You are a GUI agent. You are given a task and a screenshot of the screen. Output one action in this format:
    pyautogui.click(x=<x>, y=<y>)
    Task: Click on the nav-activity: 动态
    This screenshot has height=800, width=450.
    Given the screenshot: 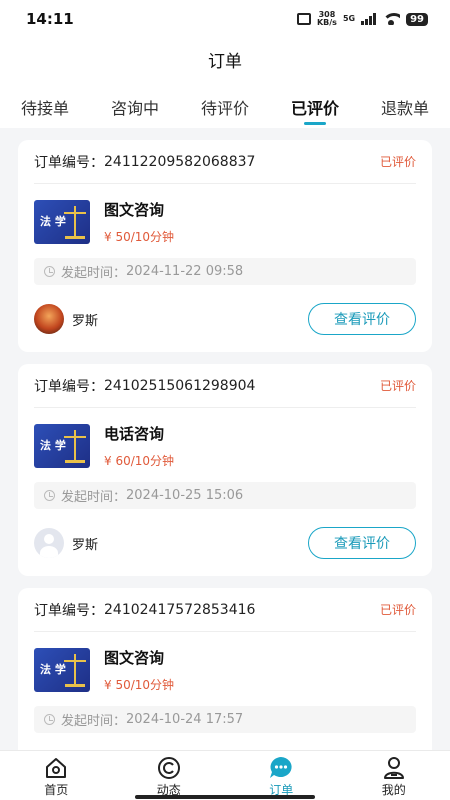 What is the action you would take?
    pyautogui.click(x=169, y=775)
    